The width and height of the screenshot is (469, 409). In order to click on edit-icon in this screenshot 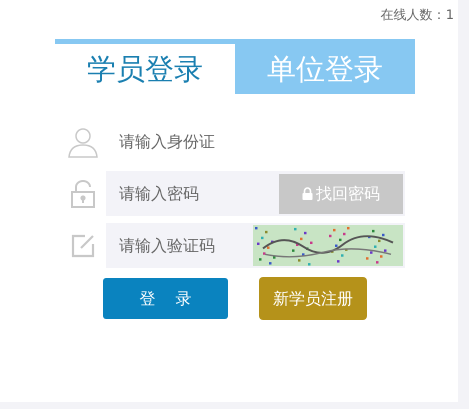, I will do `click(83, 245)`.